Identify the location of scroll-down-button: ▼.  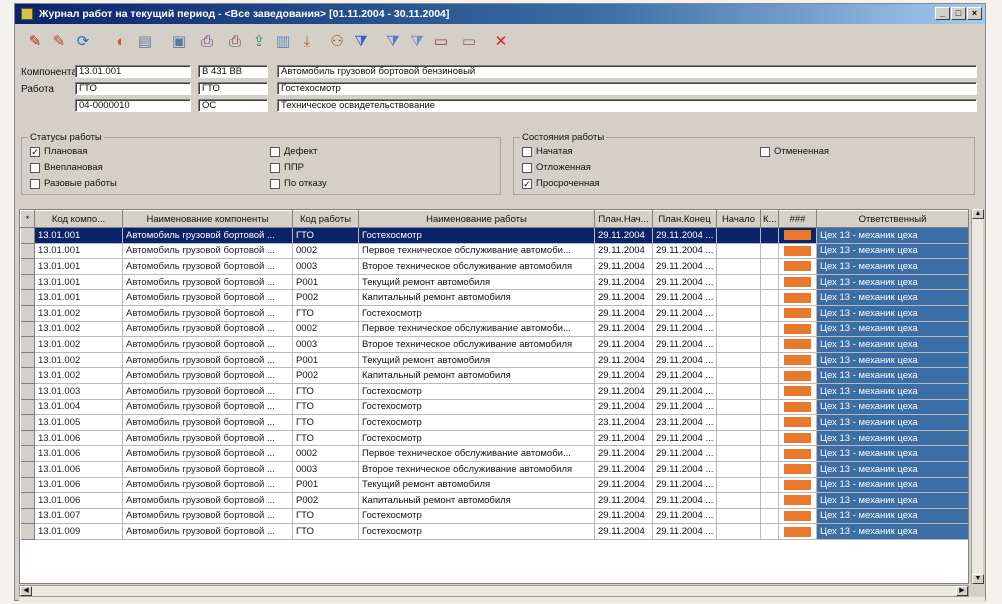
(978, 579).